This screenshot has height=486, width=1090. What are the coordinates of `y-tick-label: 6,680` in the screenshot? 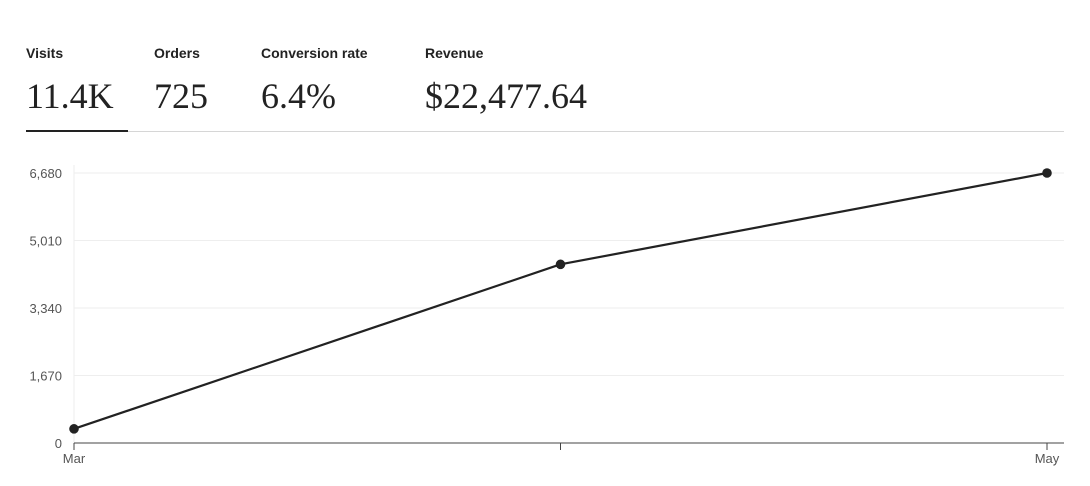 It's located at (45, 173).